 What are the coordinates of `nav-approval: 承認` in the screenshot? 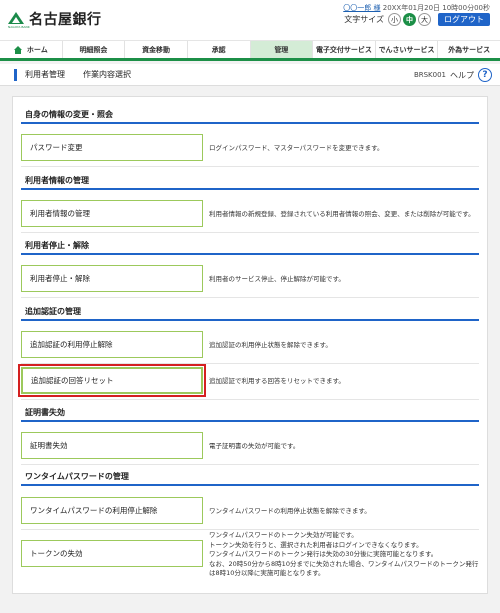 It's located at (219, 49).